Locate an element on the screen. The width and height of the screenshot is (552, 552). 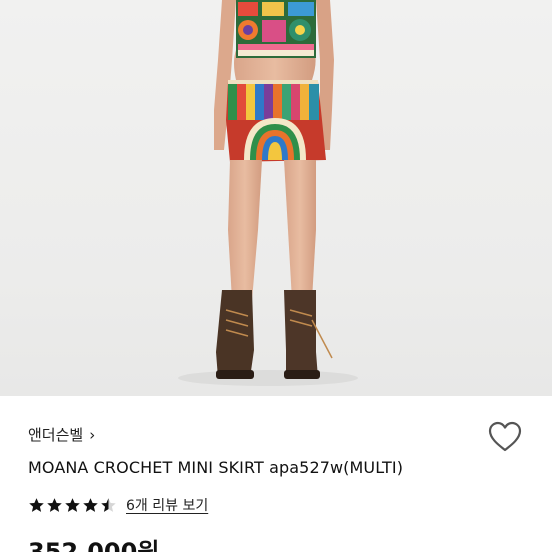
price: 352,000원 is located at coordinates (94, 545).